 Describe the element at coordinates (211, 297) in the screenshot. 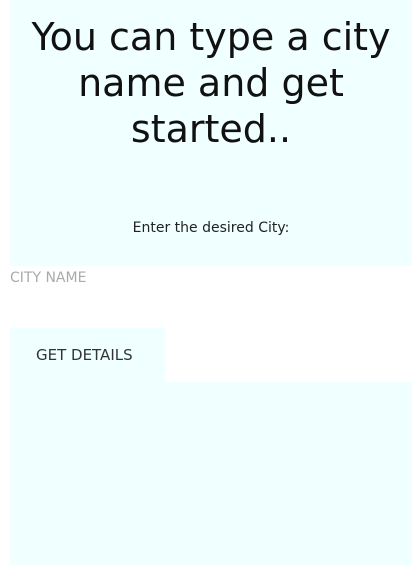

I see `city-name-input` at that location.